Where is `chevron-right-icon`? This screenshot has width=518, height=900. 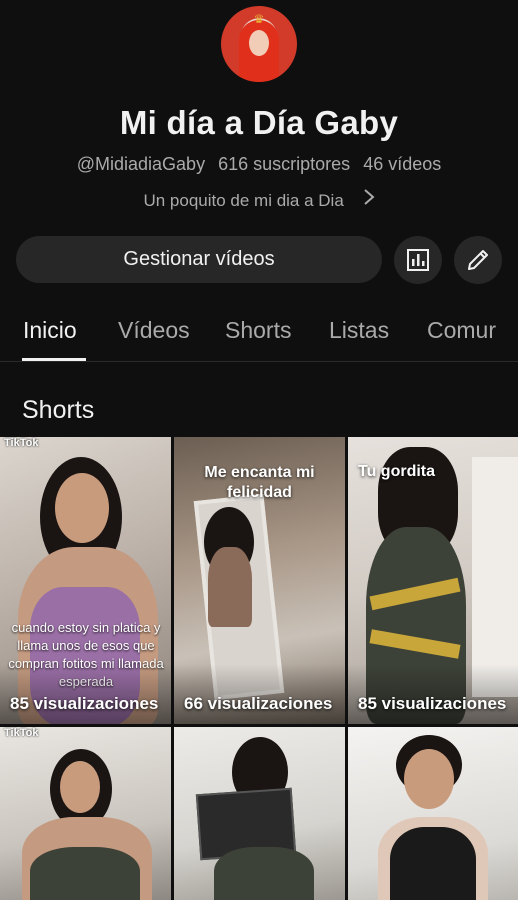 chevron-right-icon is located at coordinates (369, 200).